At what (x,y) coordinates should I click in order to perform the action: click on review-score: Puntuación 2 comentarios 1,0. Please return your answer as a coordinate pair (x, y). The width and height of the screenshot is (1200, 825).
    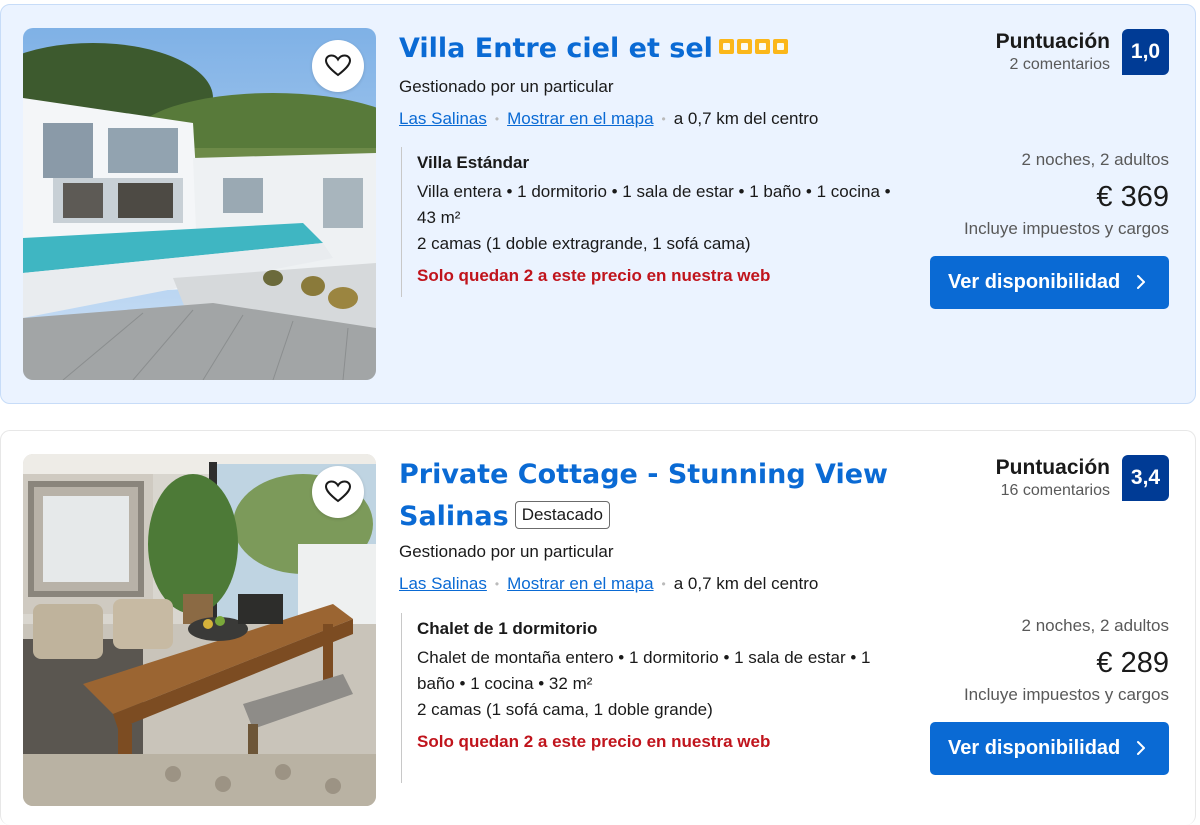
    Looking at the image, I should click on (1082, 52).